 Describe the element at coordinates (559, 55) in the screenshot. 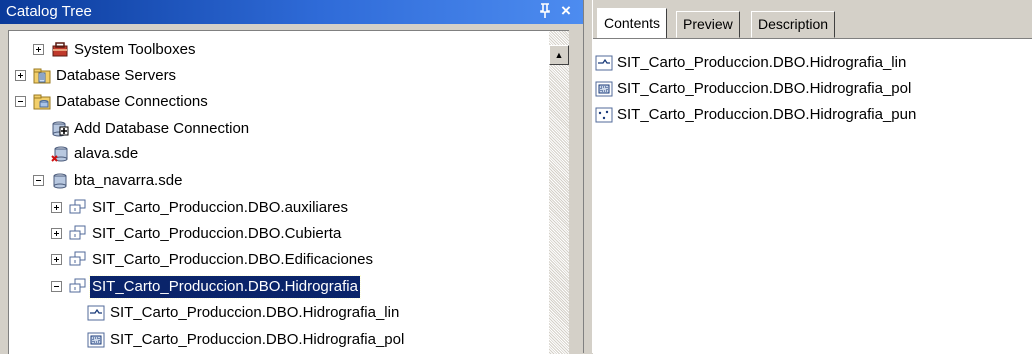

I see `scroll-up-button: ▲` at that location.